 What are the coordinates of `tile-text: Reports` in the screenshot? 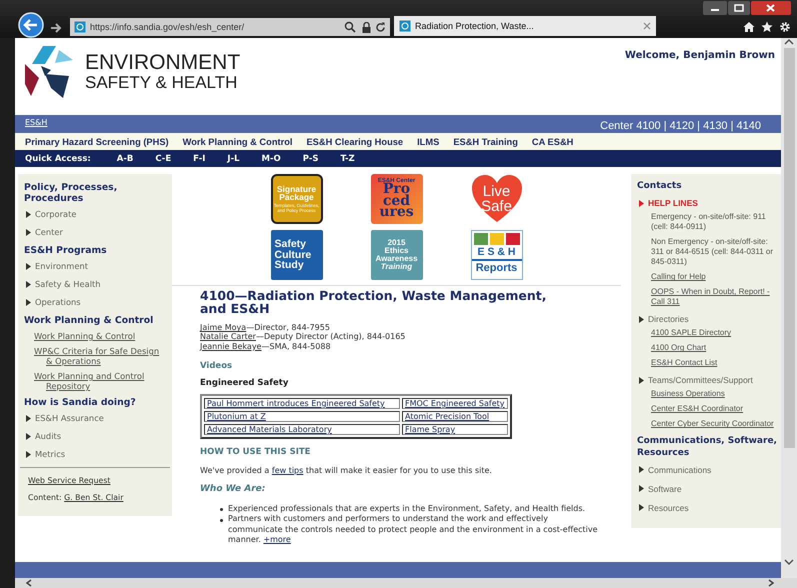 It's located at (497, 268).